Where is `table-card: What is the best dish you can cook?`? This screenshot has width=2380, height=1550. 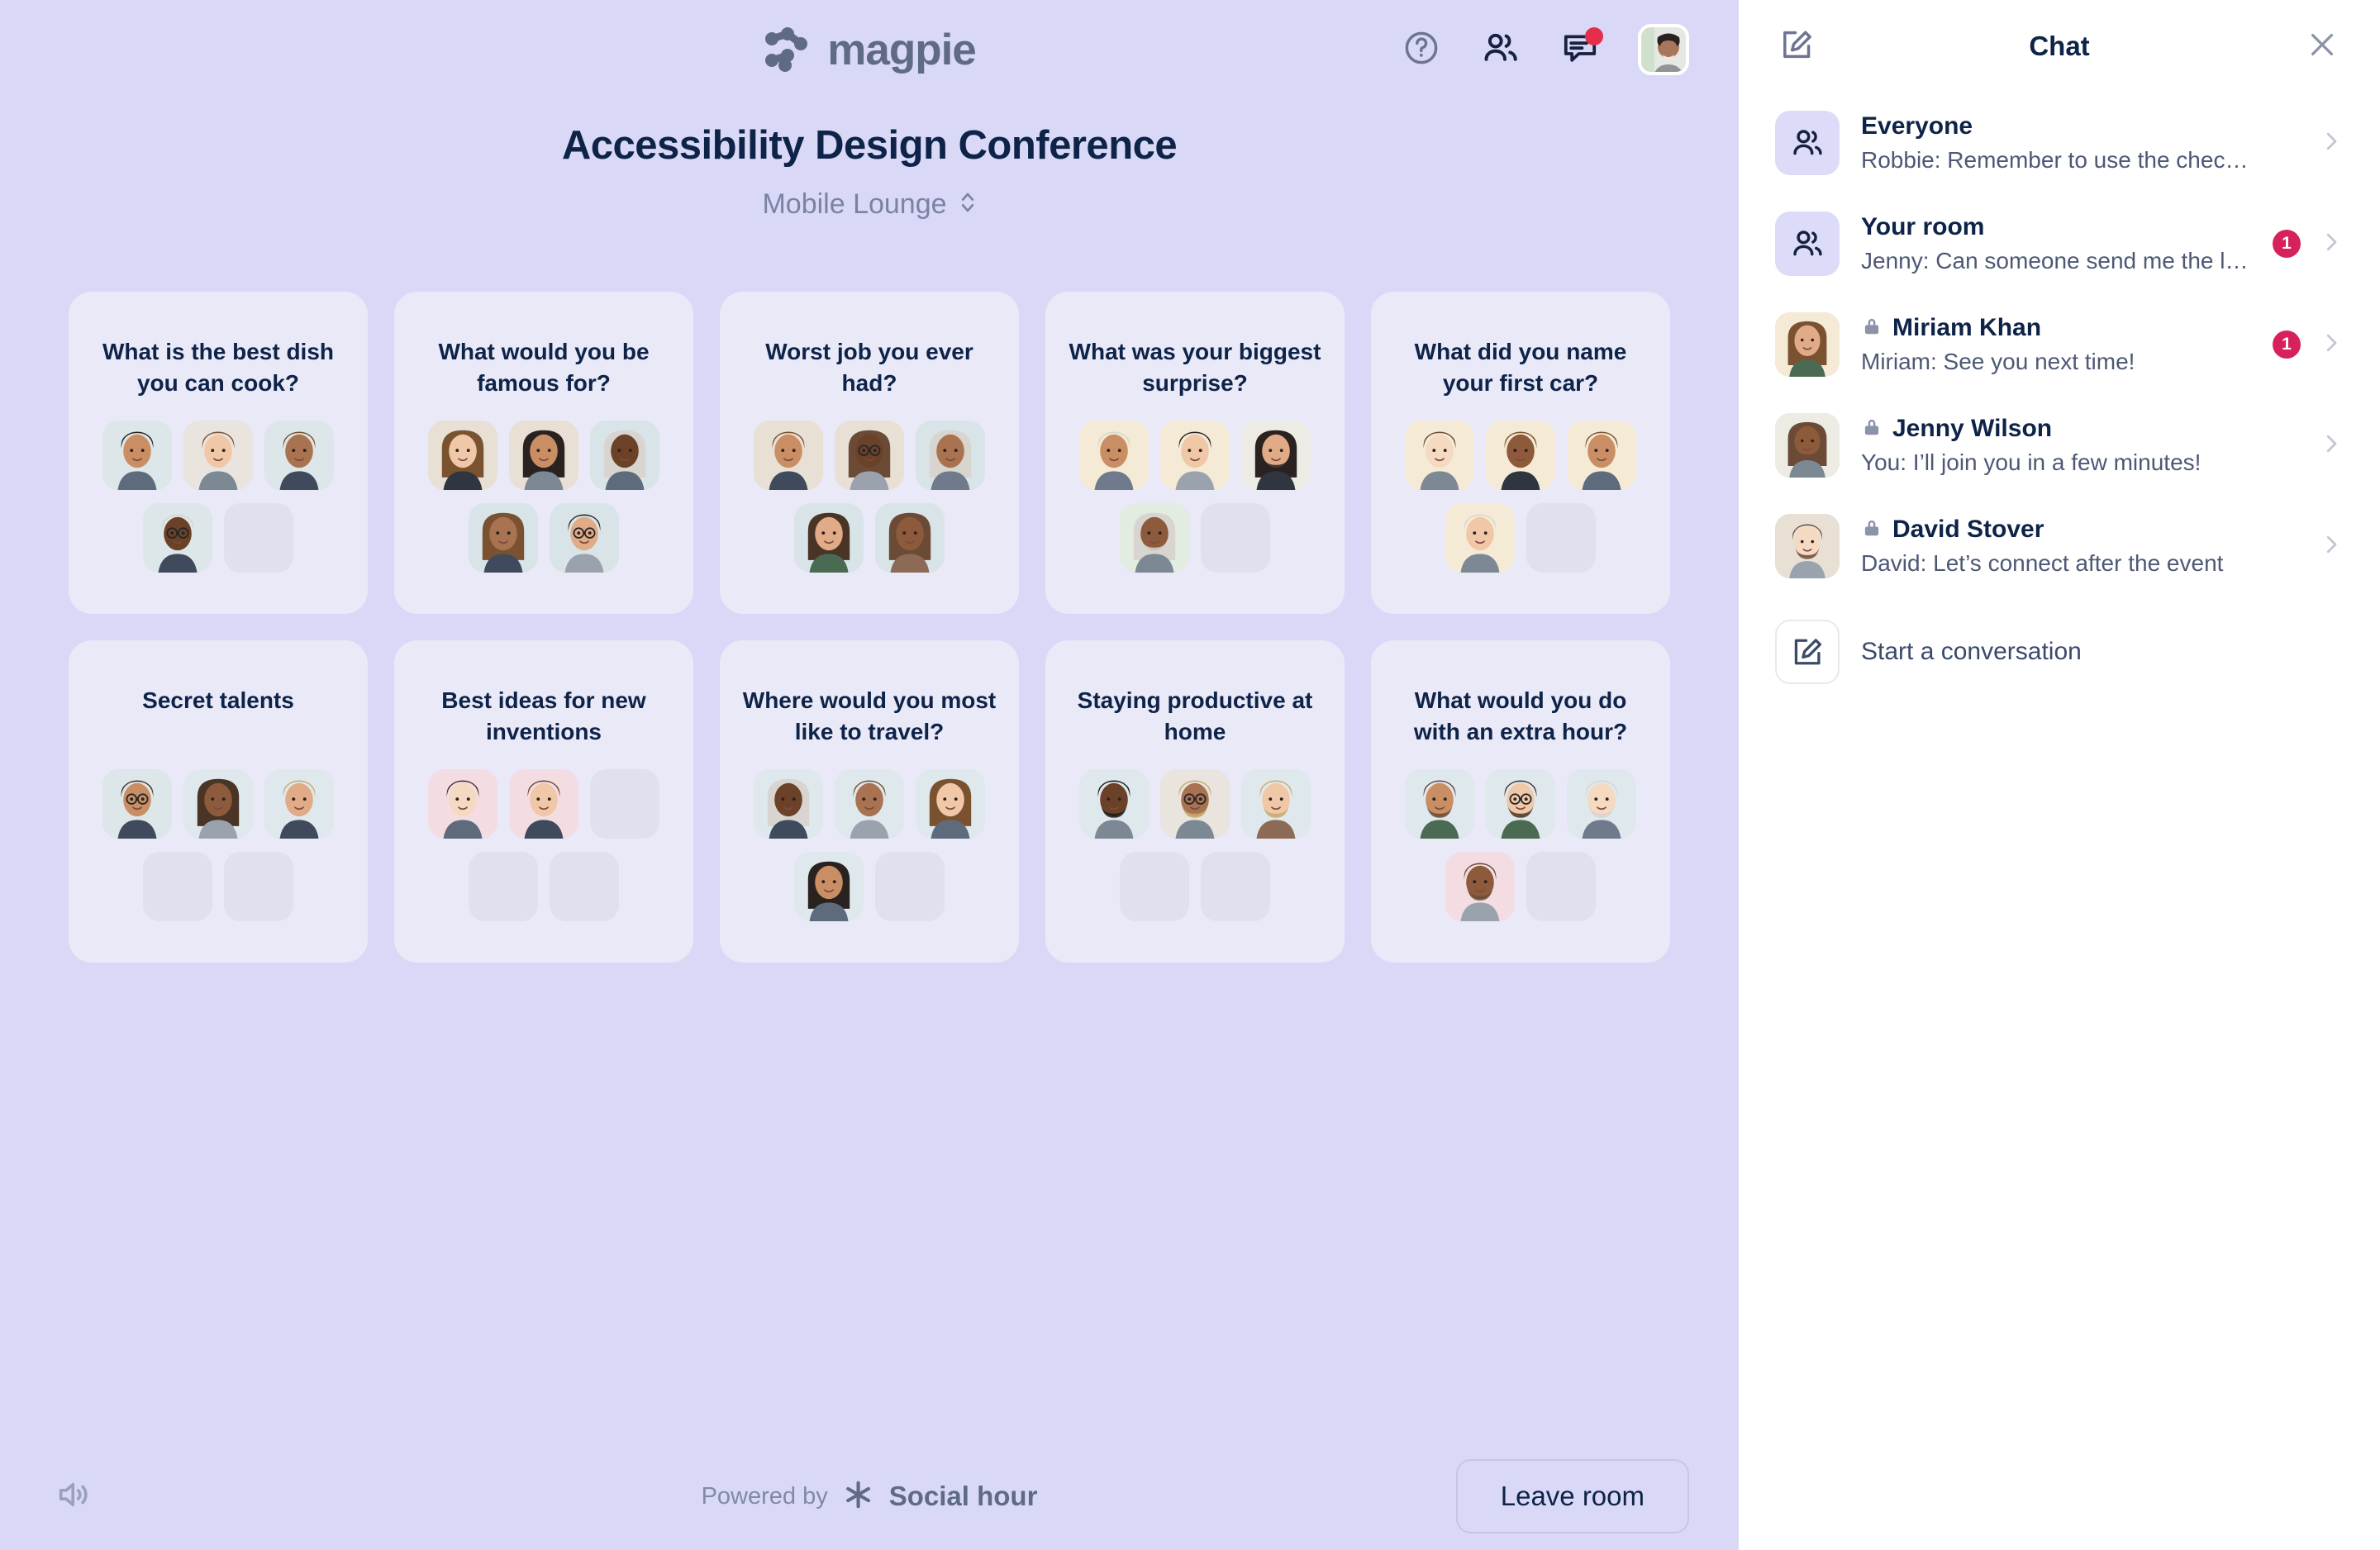 table-card: What is the best dish you can cook? is located at coordinates (218, 453).